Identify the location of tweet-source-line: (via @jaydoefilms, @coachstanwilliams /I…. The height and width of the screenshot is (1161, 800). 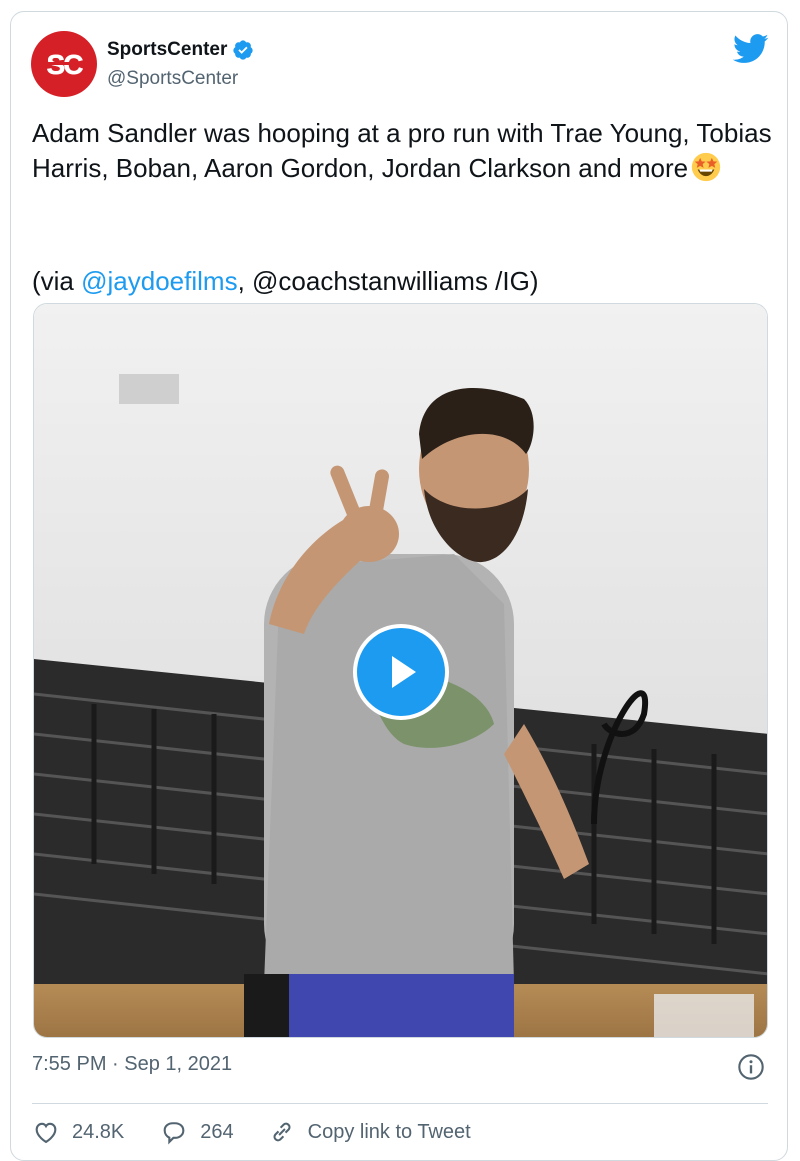
(285, 281).